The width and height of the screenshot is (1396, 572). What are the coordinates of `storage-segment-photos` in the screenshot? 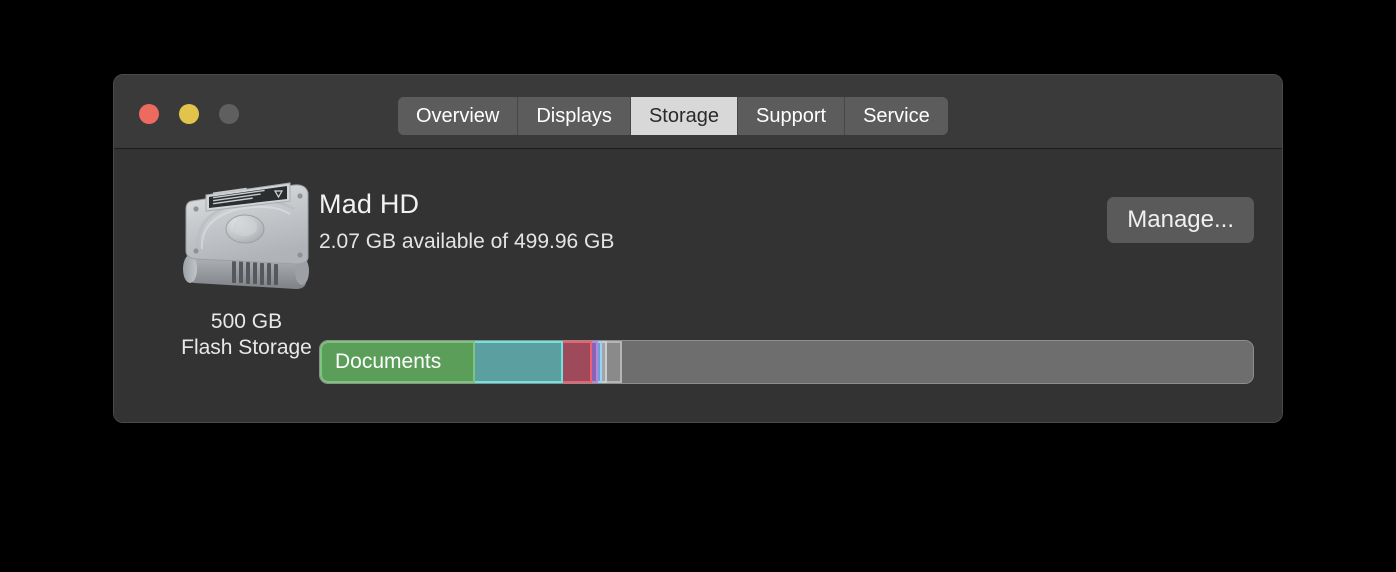 It's located at (577, 362).